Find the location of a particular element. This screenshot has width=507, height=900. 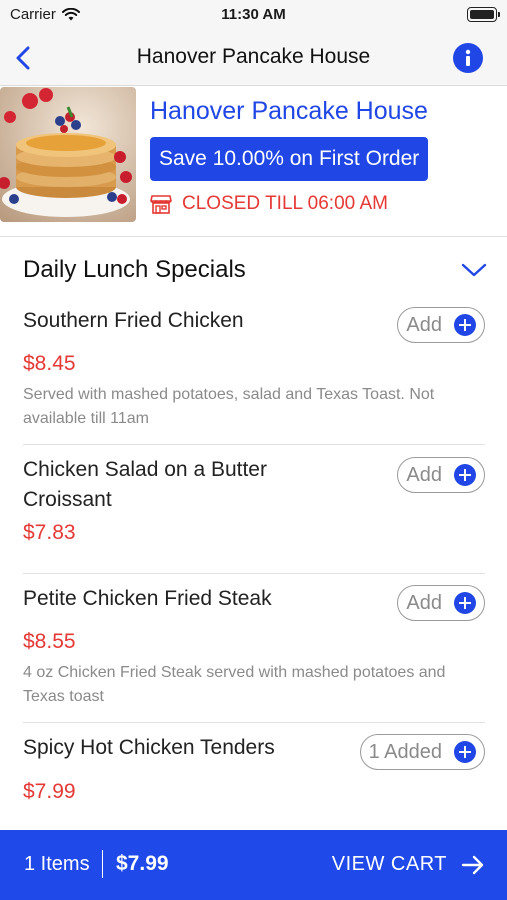

info-button is located at coordinates (468, 58).